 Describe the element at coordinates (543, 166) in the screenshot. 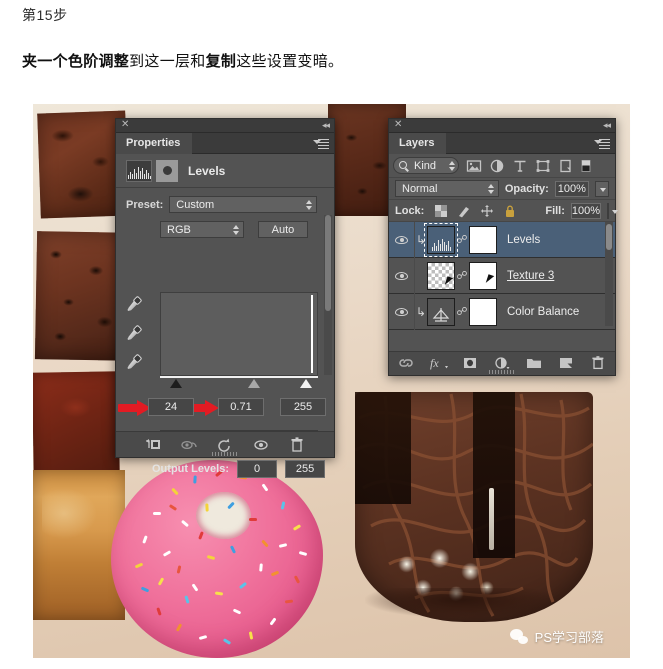

I see `filter-shape-icon` at that location.